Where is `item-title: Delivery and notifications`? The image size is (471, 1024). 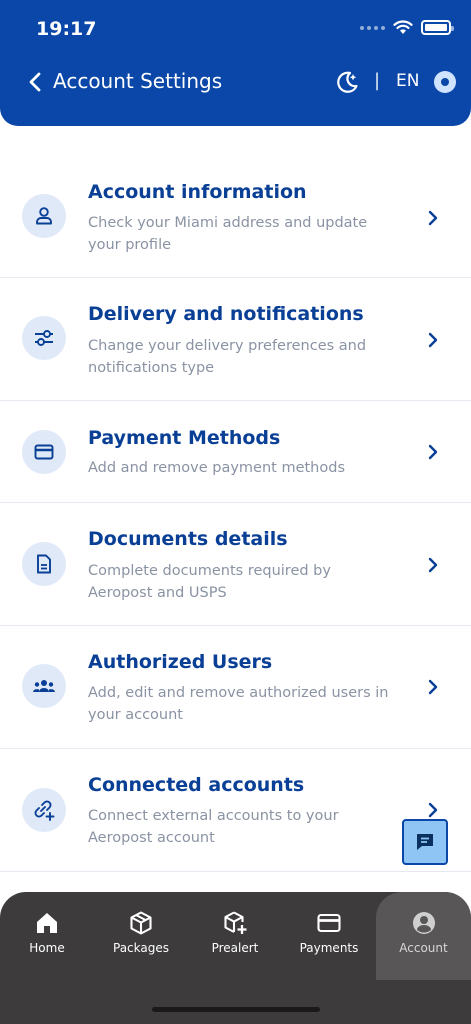
item-title: Delivery and notifications is located at coordinates (226, 314).